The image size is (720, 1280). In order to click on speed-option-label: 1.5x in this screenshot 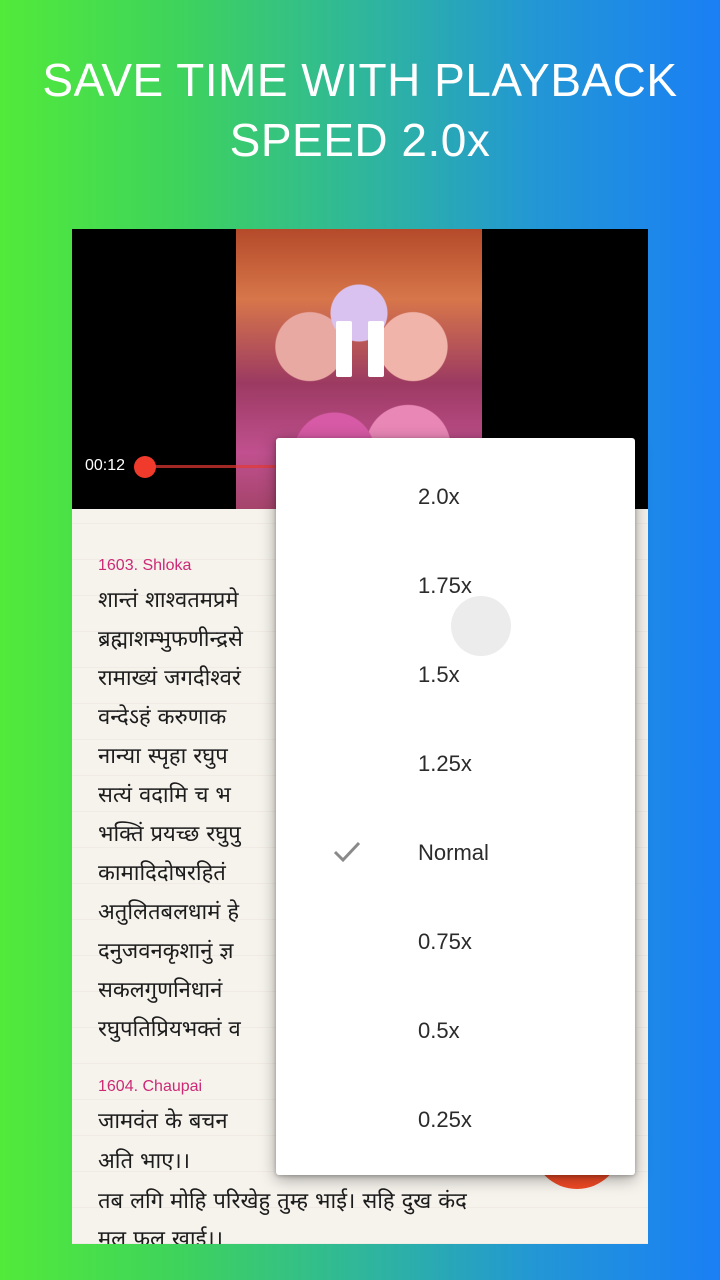, I will do `click(439, 674)`.